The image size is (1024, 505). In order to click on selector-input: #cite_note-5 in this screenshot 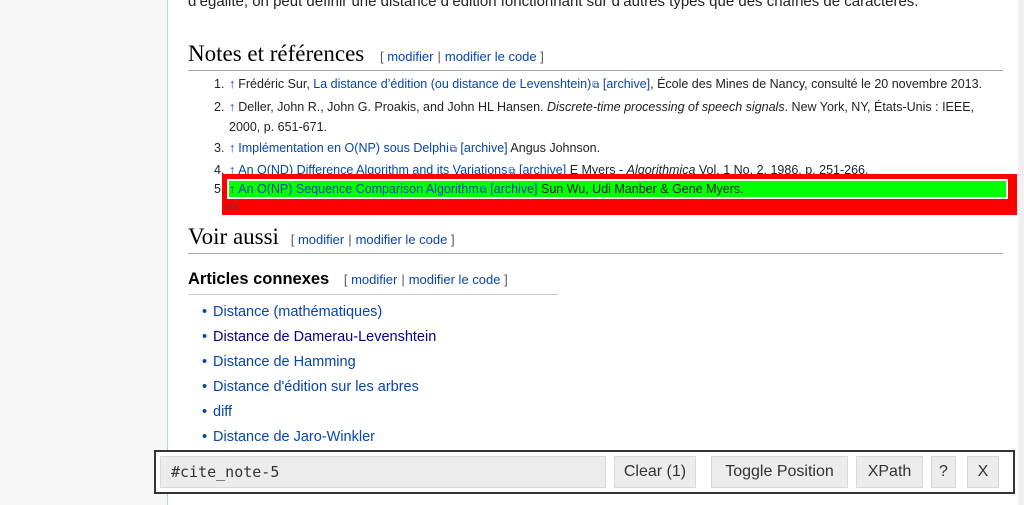, I will do `click(383, 472)`.